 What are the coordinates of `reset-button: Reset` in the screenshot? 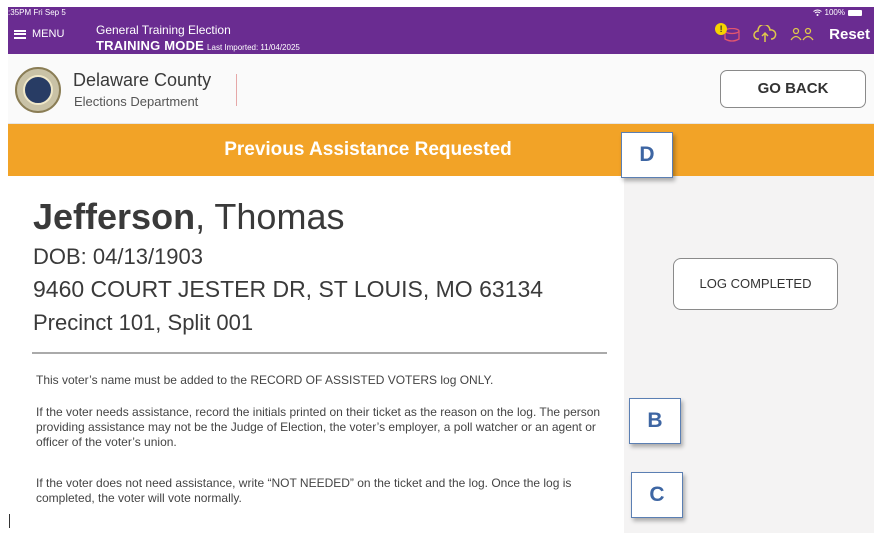 It's located at (849, 34).